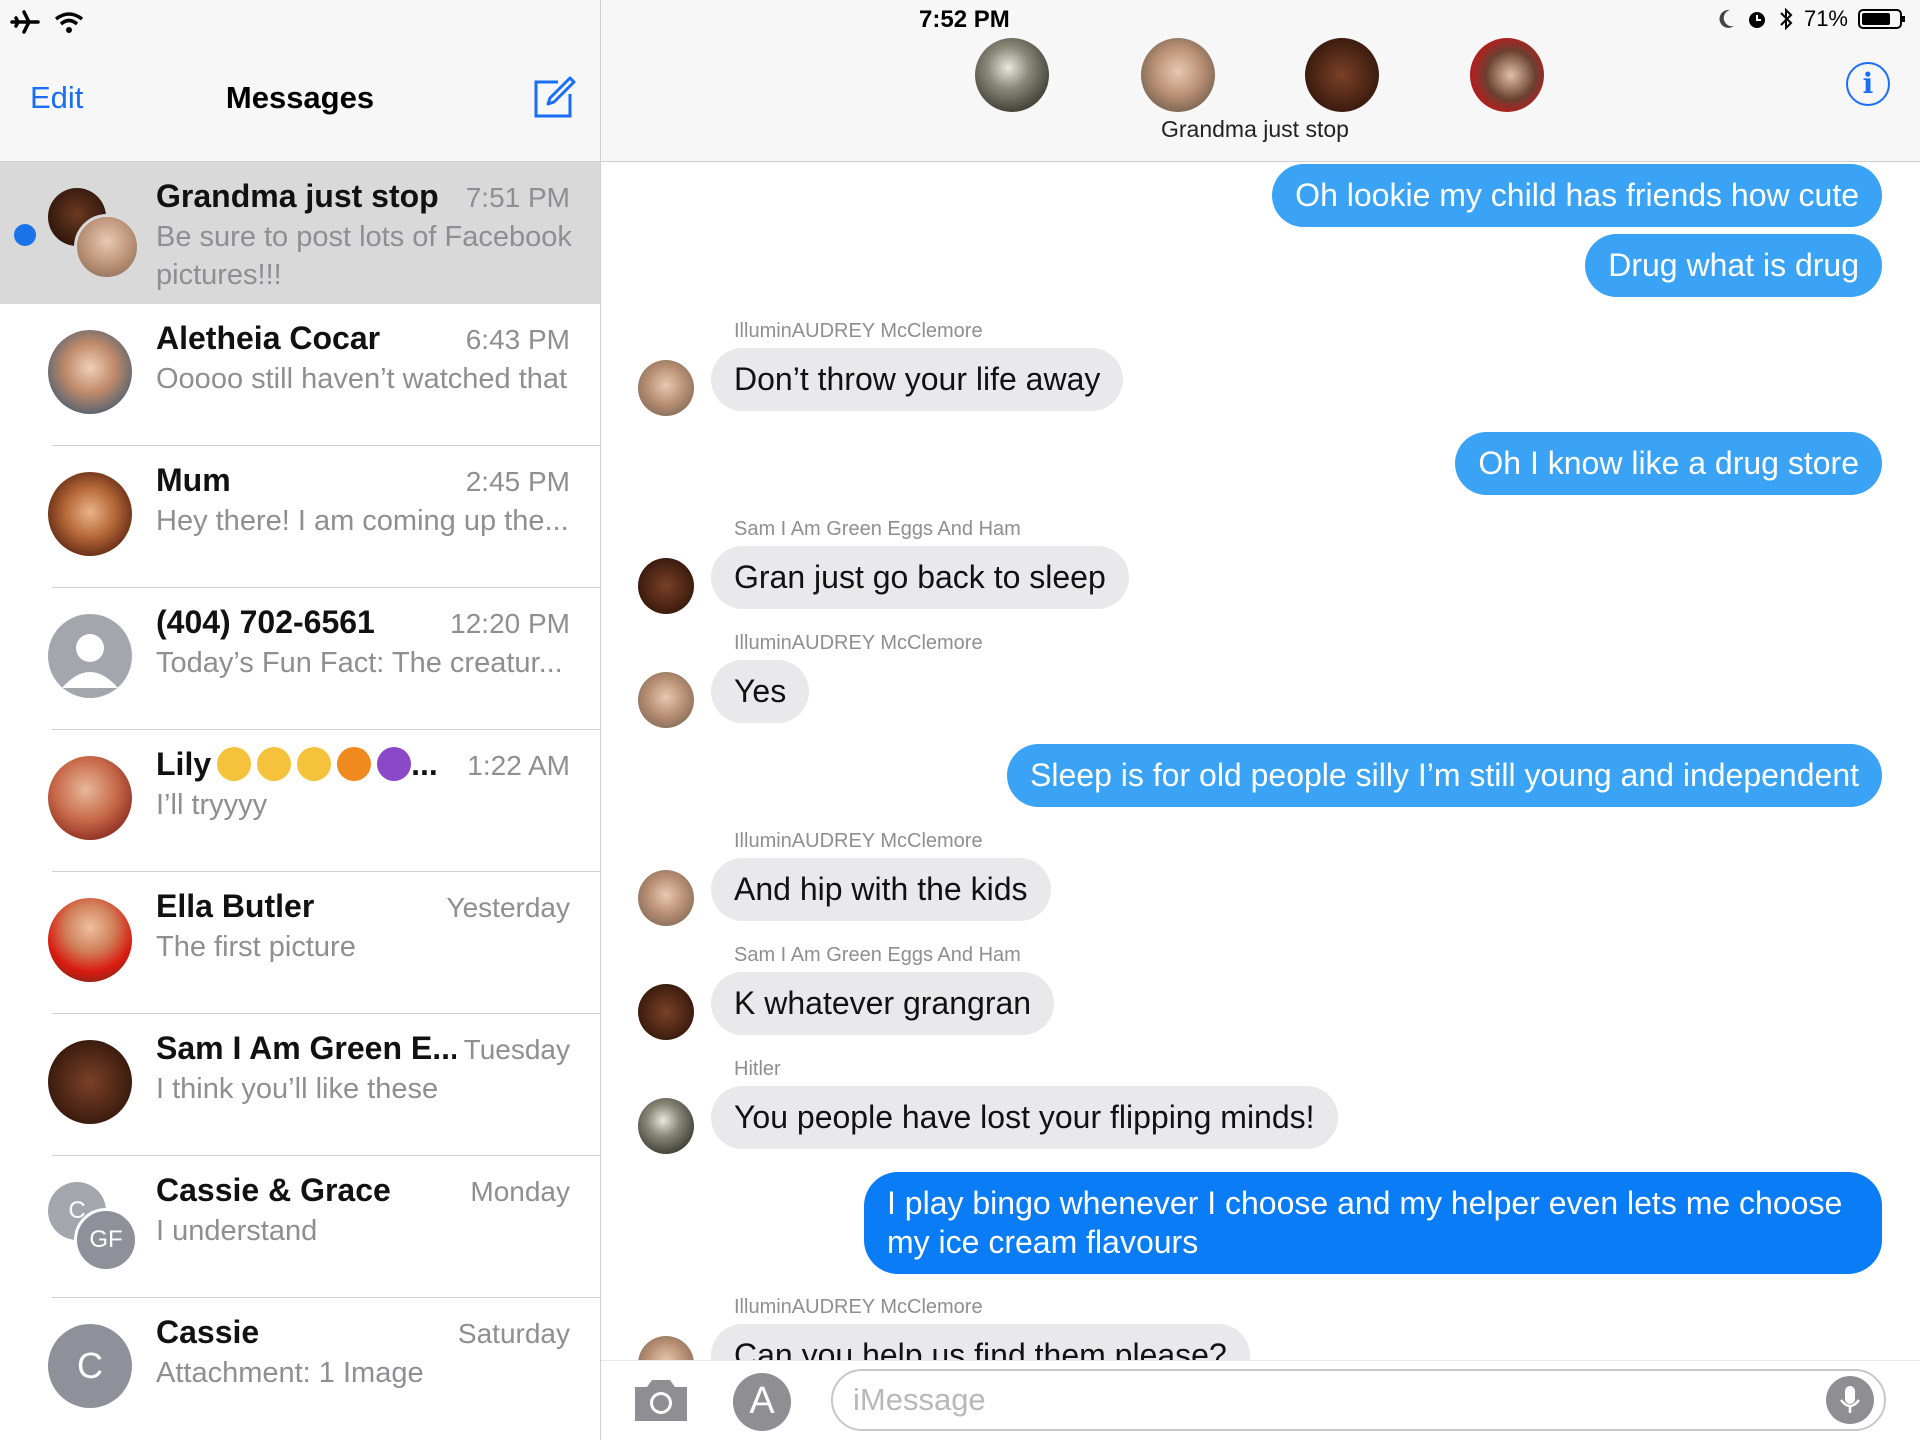  What do you see at coordinates (69, 22) in the screenshot?
I see `wifi-icon` at bounding box center [69, 22].